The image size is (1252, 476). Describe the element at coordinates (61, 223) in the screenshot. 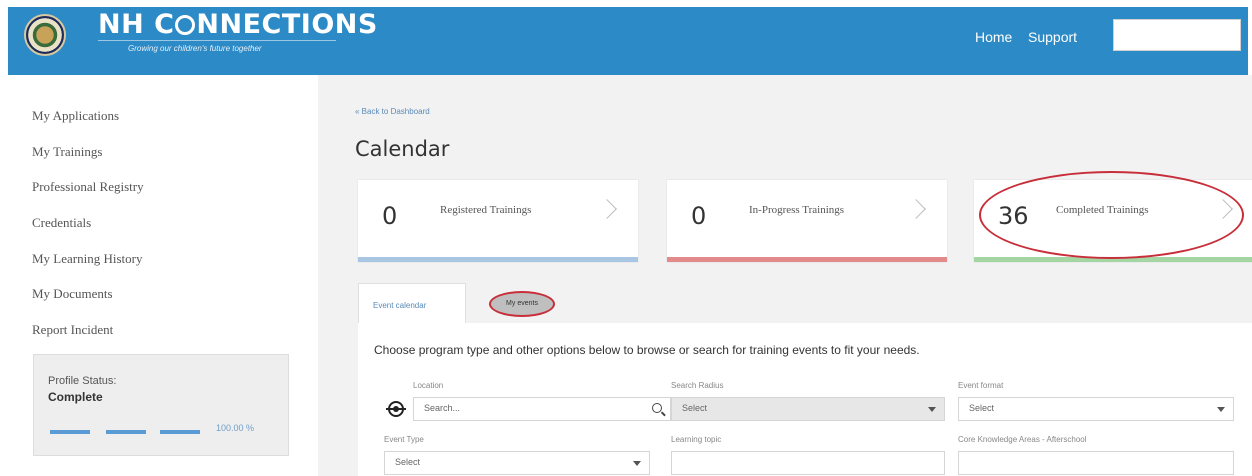

I see `sidebar-item-credentials: Credentials` at that location.